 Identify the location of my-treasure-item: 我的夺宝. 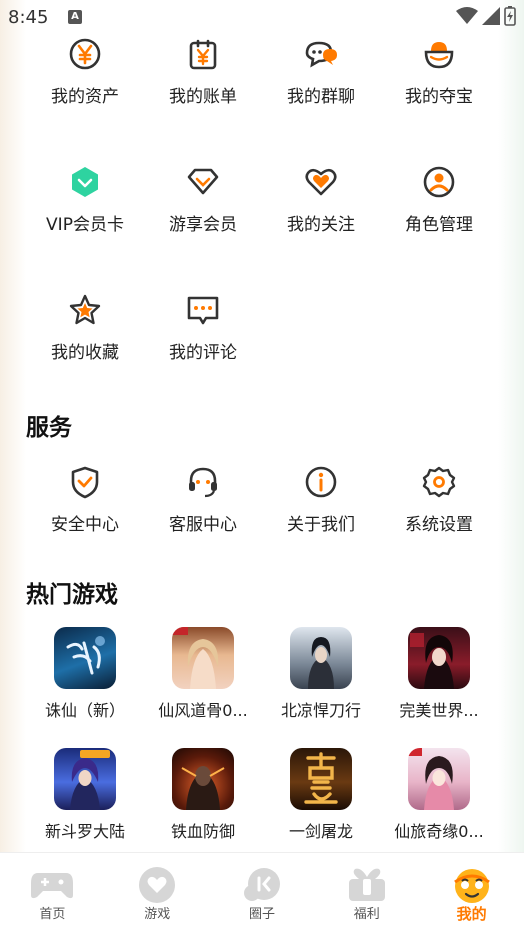
(439, 98).